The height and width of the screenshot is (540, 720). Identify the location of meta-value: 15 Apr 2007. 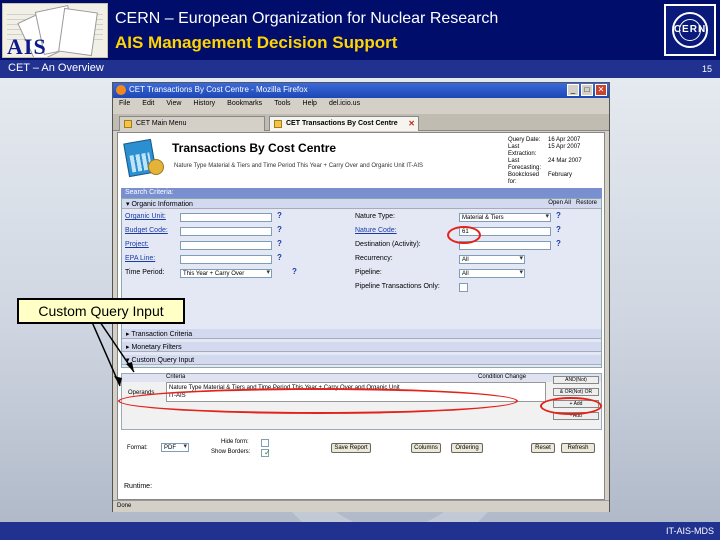
(564, 147).